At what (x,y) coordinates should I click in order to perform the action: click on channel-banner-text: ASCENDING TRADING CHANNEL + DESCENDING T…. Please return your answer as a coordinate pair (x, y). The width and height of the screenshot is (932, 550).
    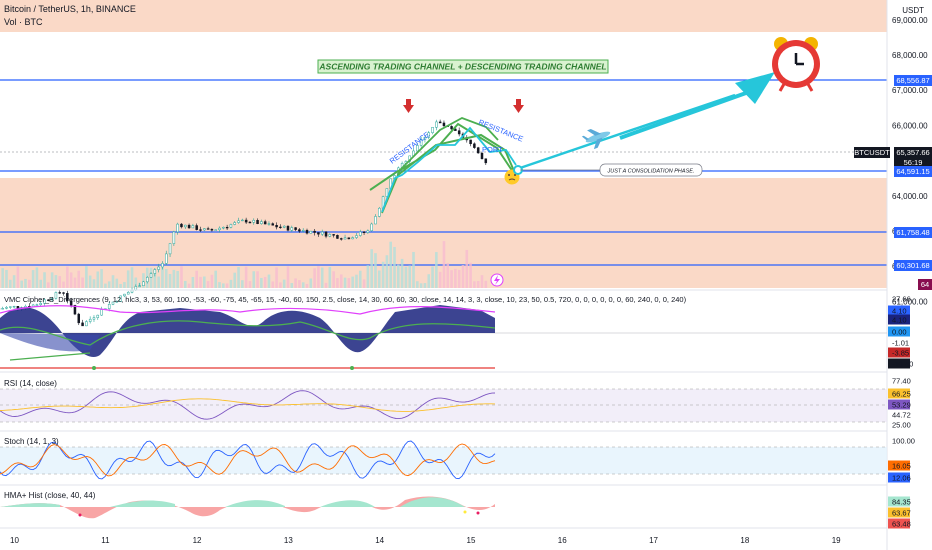
    Looking at the image, I should click on (462, 67).